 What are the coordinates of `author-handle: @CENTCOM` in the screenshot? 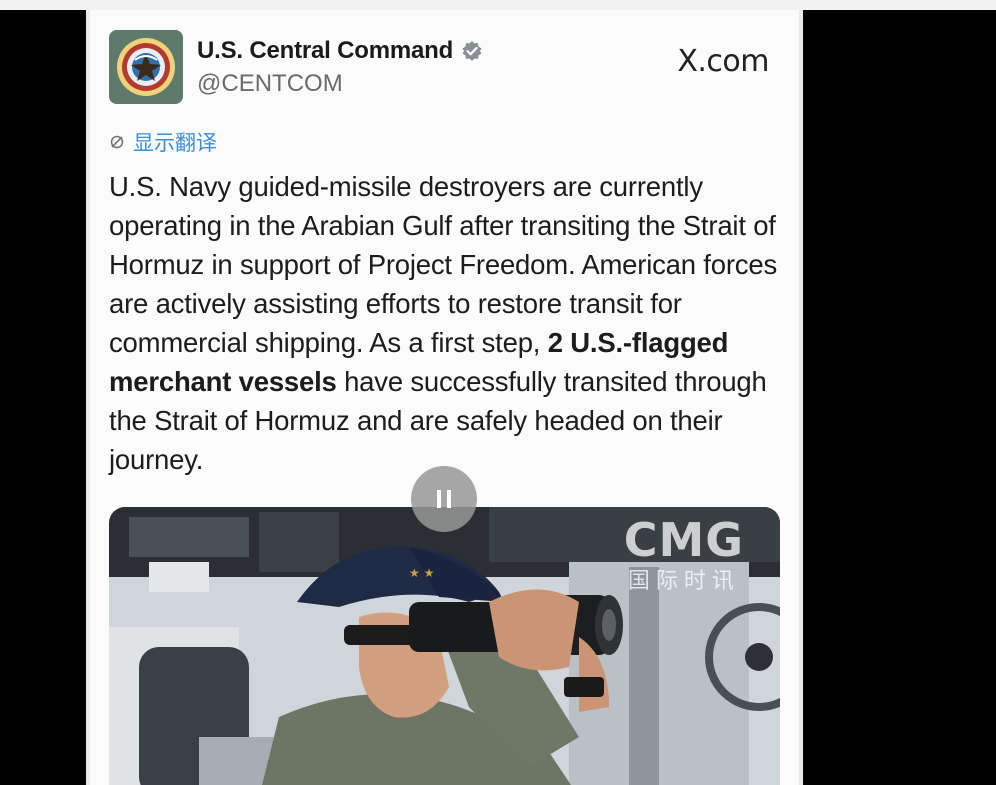 It's located at (270, 84).